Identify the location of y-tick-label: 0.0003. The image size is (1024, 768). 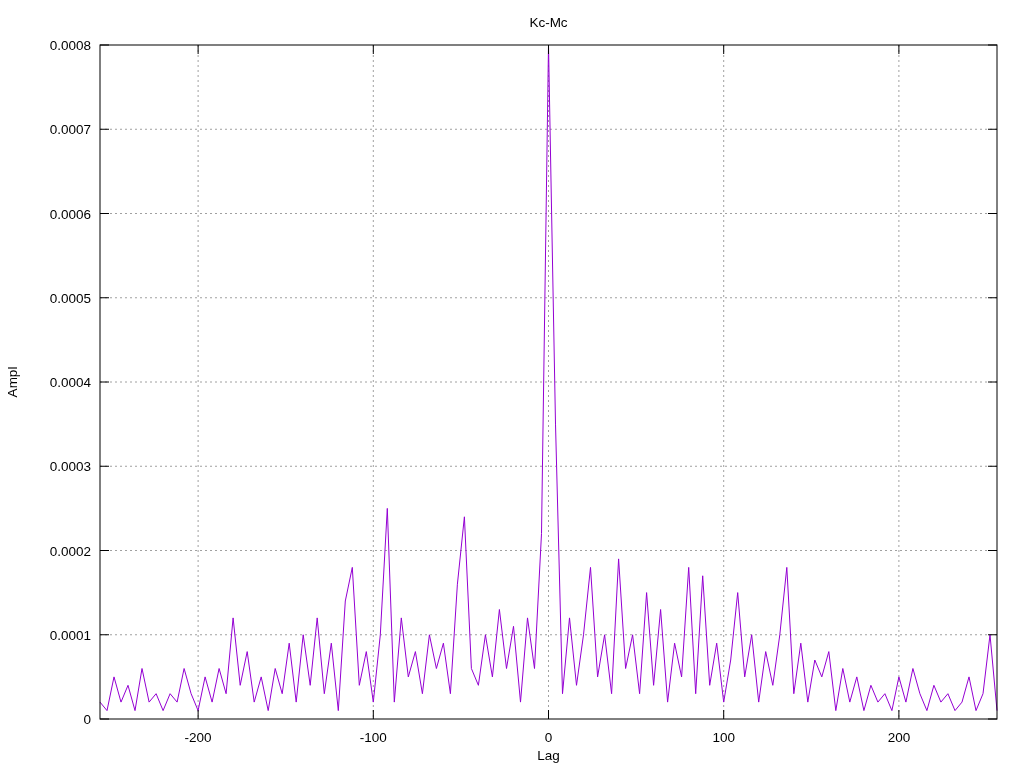
(70, 467).